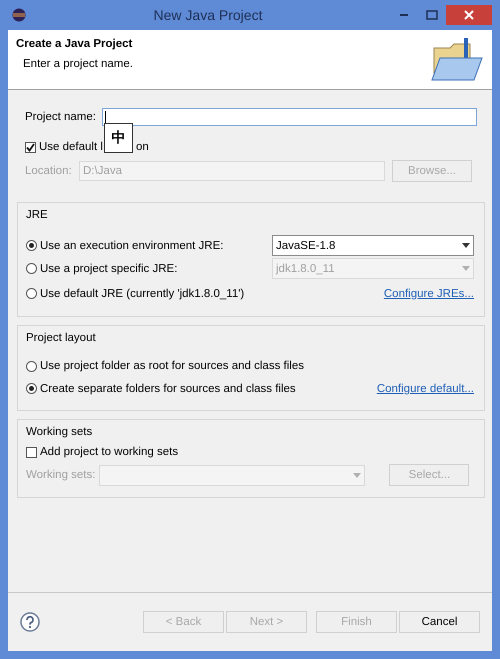 This screenshot has height=659, width=500. Describe the element at coordinates (373, 245) in the screenshot. I see `jre-dropdown: JavaSE-1.8` at that location.